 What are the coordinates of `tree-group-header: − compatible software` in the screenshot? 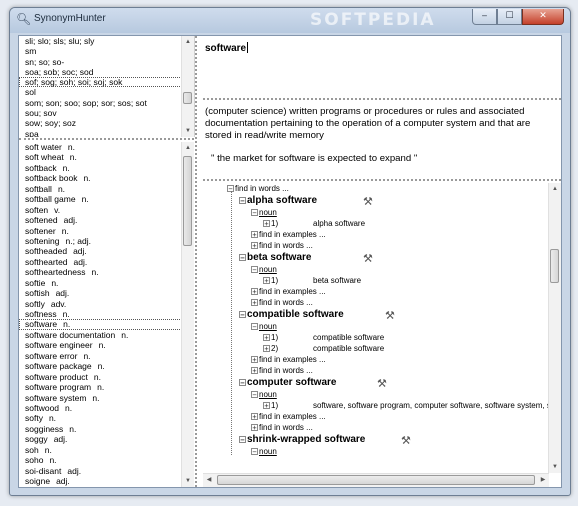 It's located at (291, 314).